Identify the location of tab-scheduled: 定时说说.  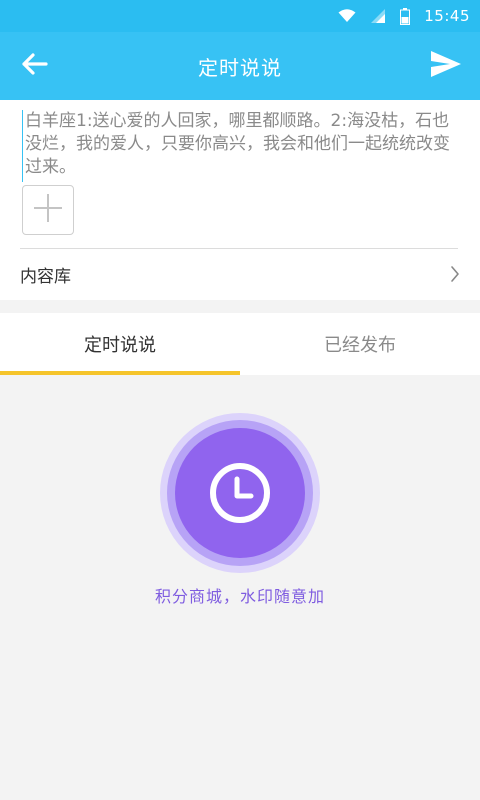
(120, 344).